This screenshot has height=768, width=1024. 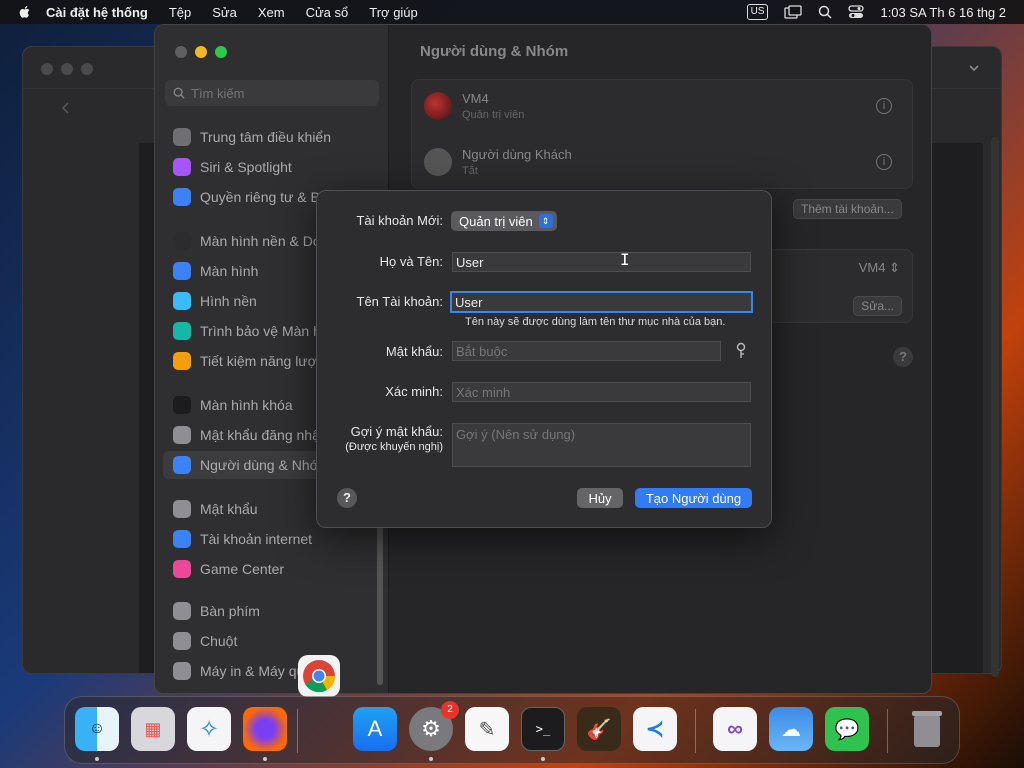 I want to click on sidebar-item: Máy in & Máy quét, so click(x=273, y=671).